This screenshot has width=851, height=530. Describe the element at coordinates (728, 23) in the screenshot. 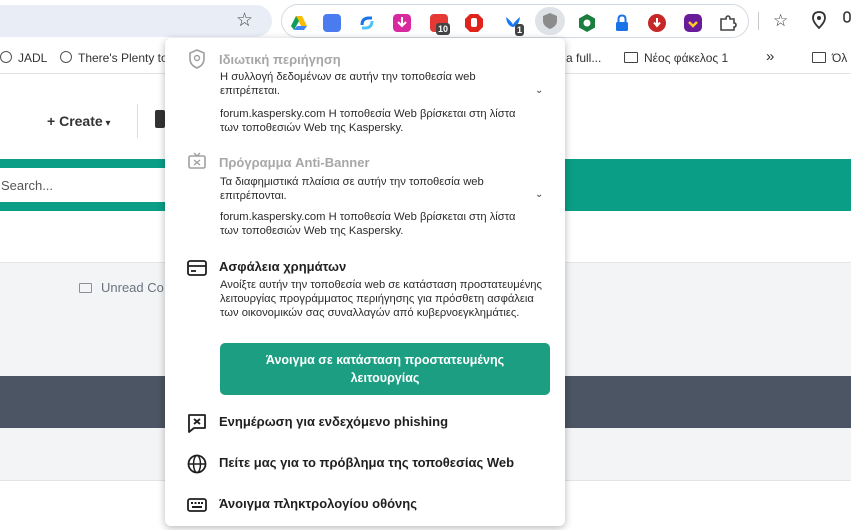

I see `extensions-puzzle-icon` at that location.